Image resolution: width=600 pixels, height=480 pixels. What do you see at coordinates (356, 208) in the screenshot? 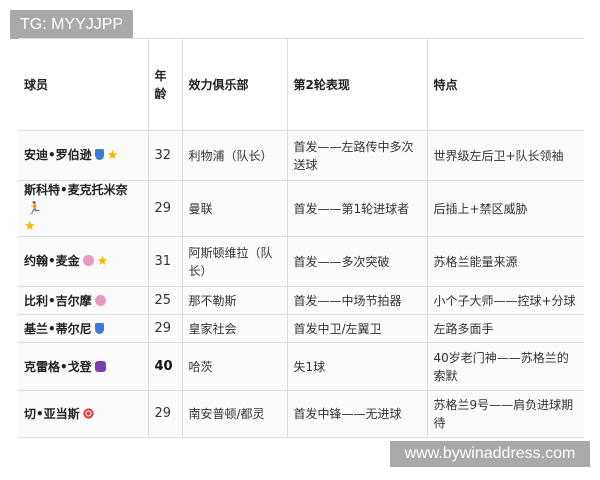
I see `performance-cell: 首发——第1轮进球者` at bounding box center [356, 208].